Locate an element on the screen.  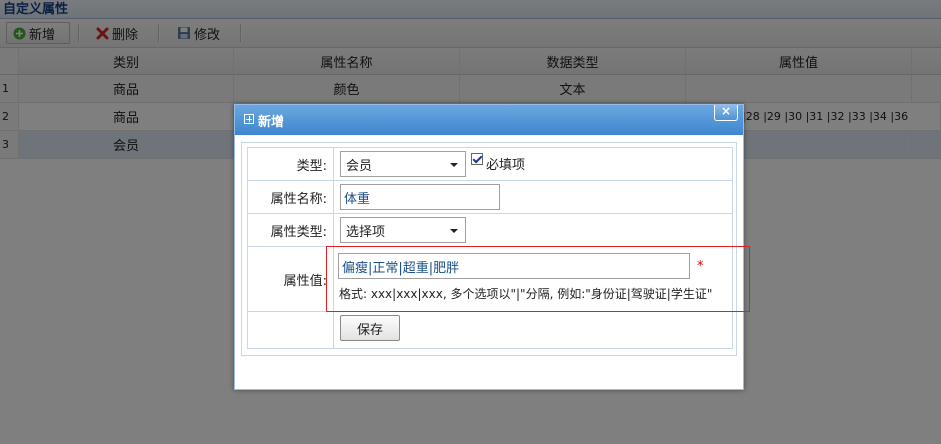
type-value-cell: 会员 必填项 is located at coordinates (533, 164).